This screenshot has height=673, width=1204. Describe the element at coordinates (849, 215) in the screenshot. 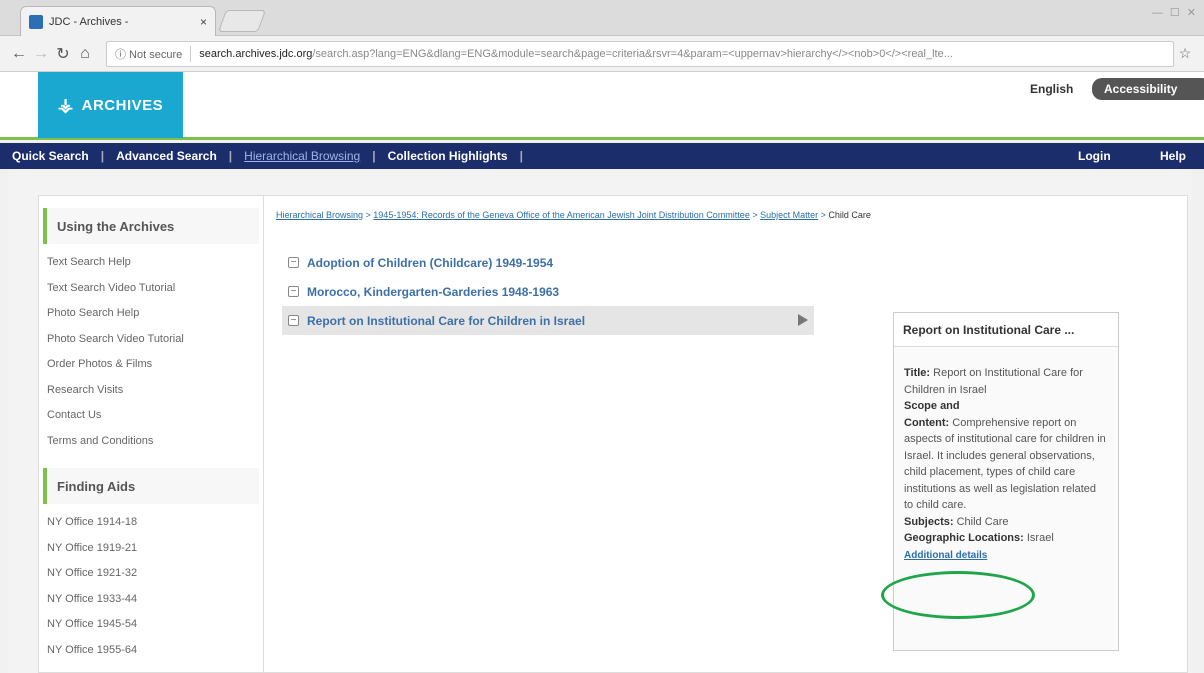

I see `breadcrumb-current: Child Care` at that location.